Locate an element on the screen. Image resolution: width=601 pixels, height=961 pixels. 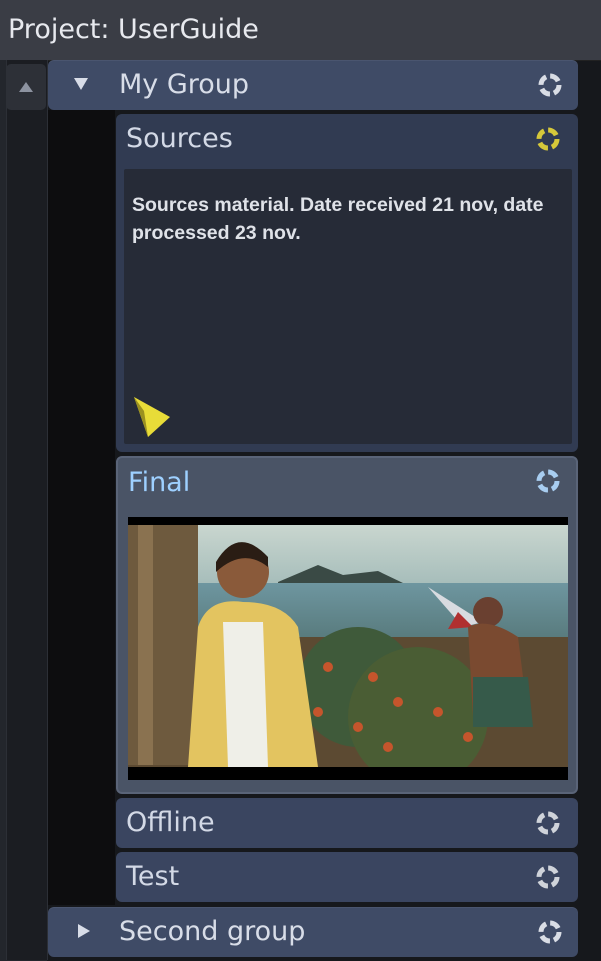
item-label: Sources is located at coordinates (179, 138).